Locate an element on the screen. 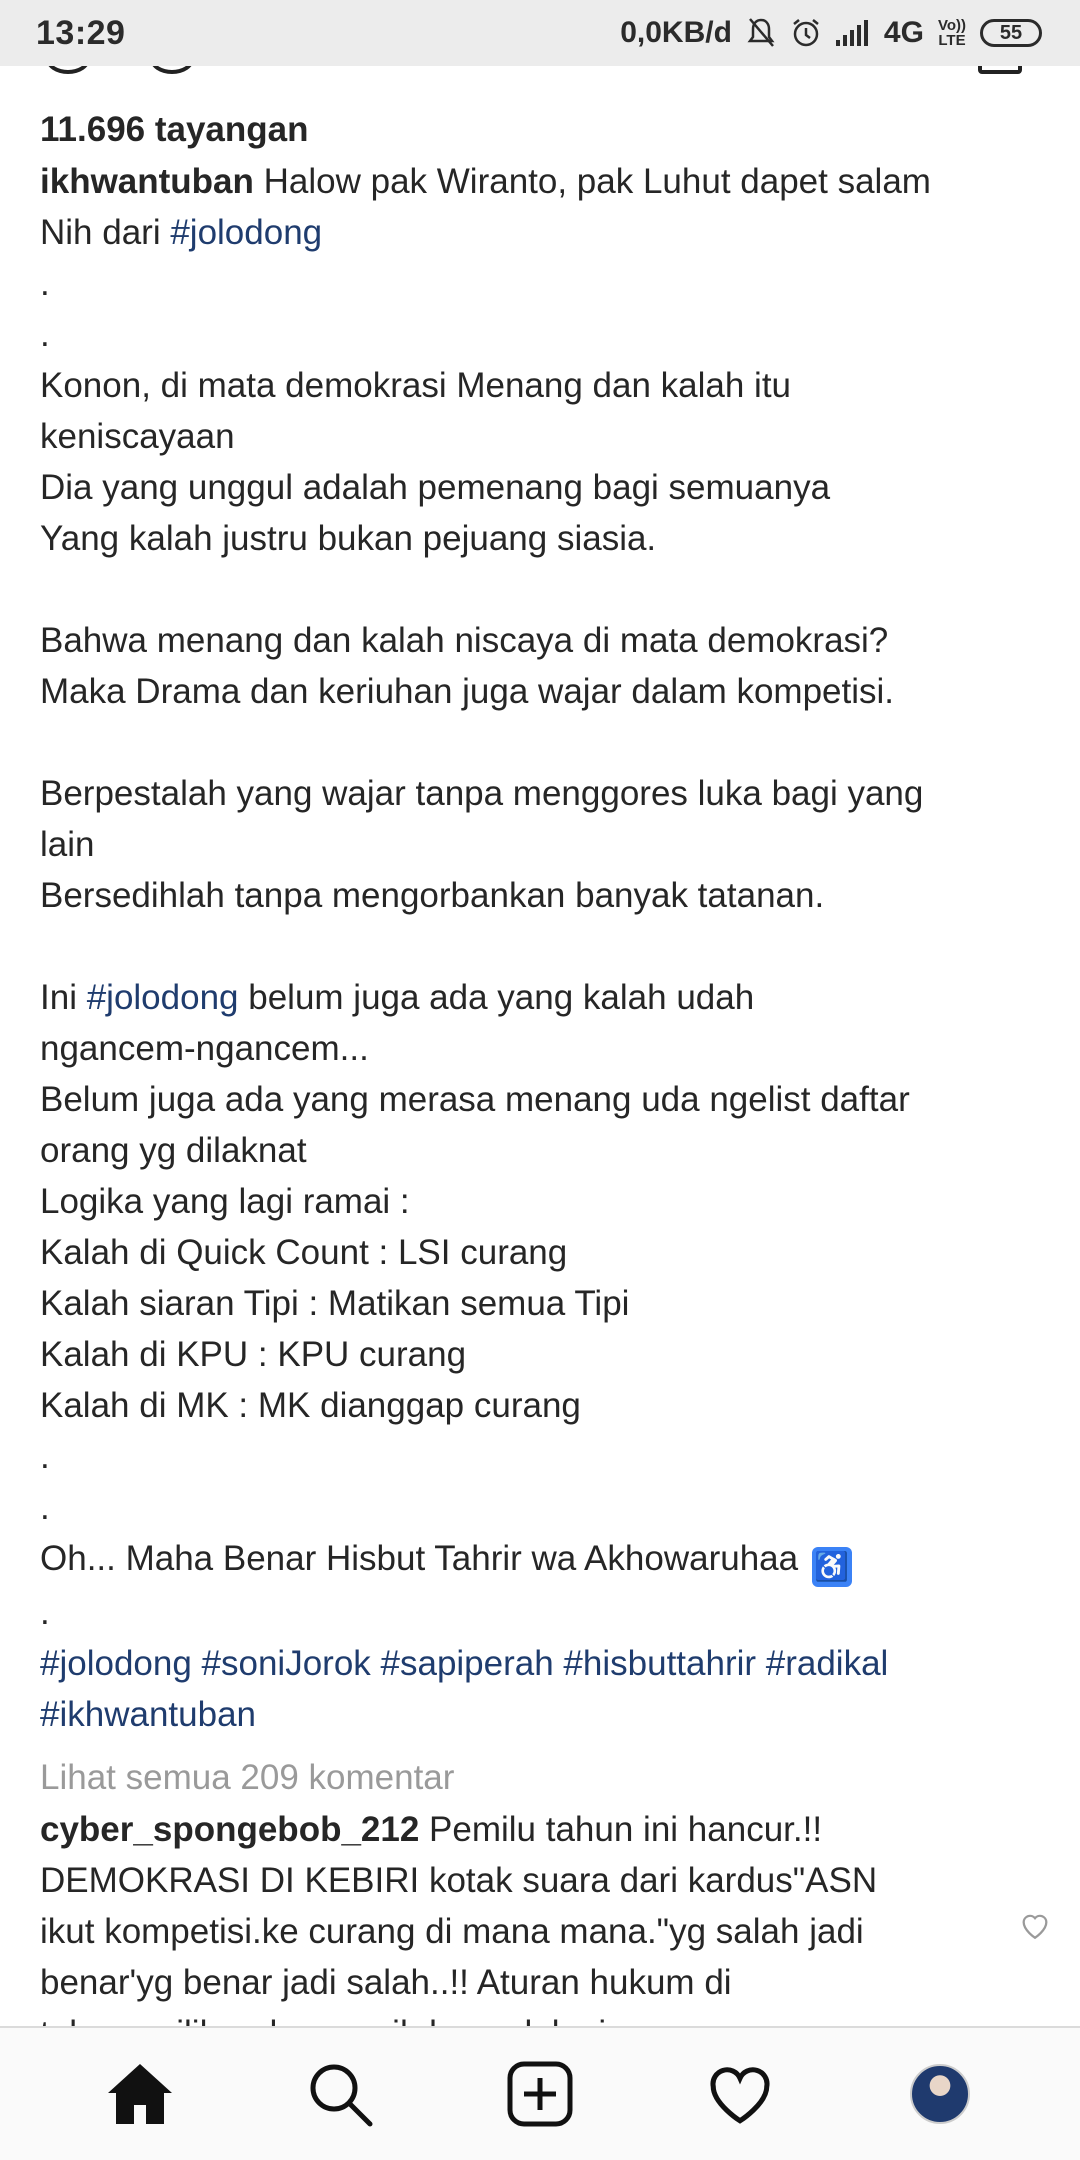 This screenshot has width=1080, height=2160. activity-heart-icon is located at coordinates (740, 2095).